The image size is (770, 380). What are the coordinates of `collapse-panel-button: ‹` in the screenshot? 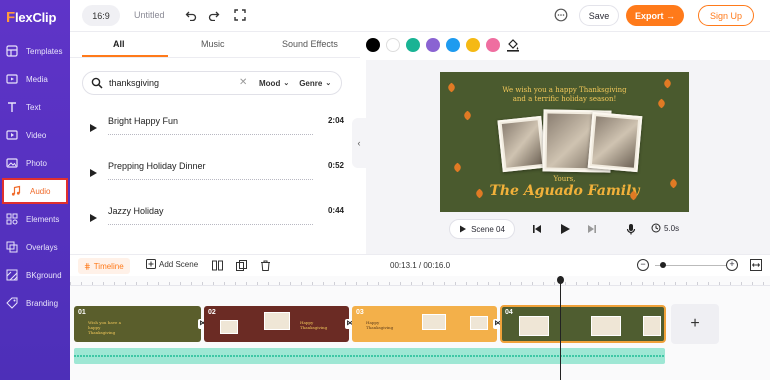 It's located at (359, 143).